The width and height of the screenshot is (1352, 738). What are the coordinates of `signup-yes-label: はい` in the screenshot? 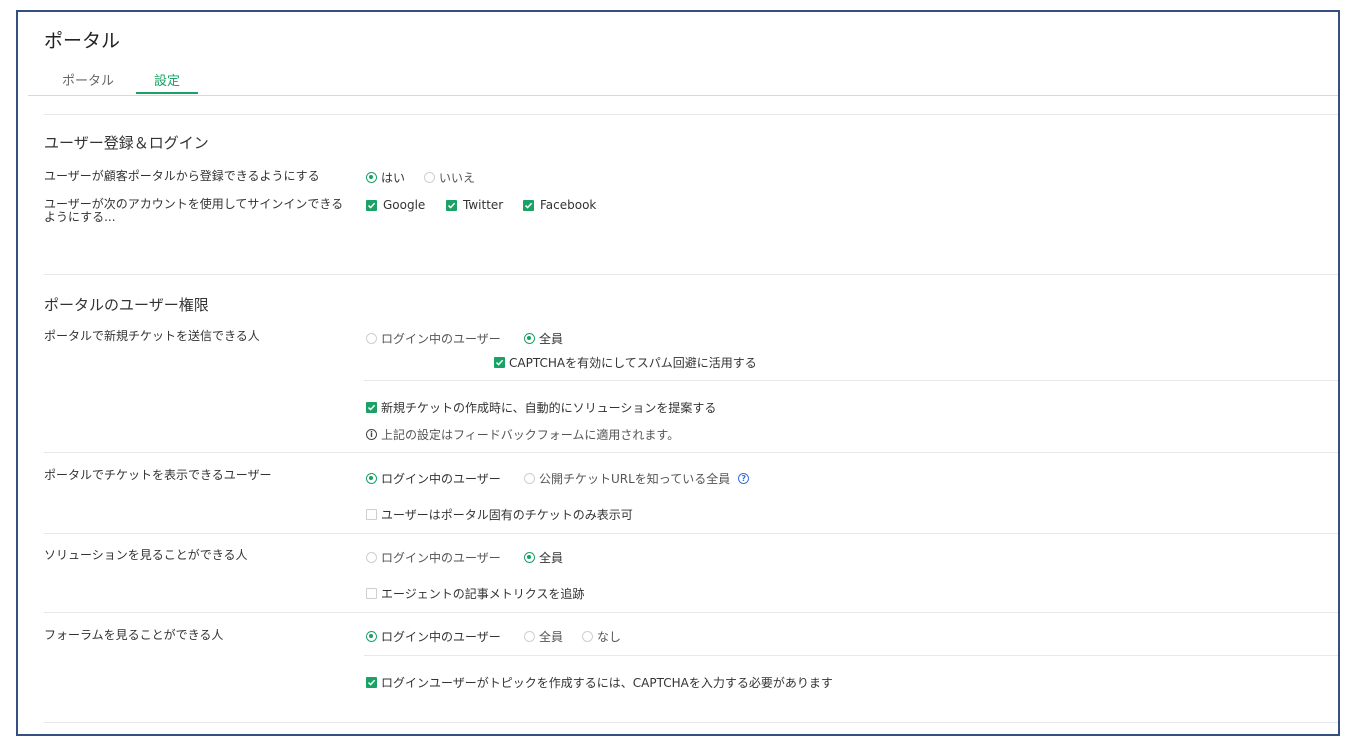 It's located at (393, 178).